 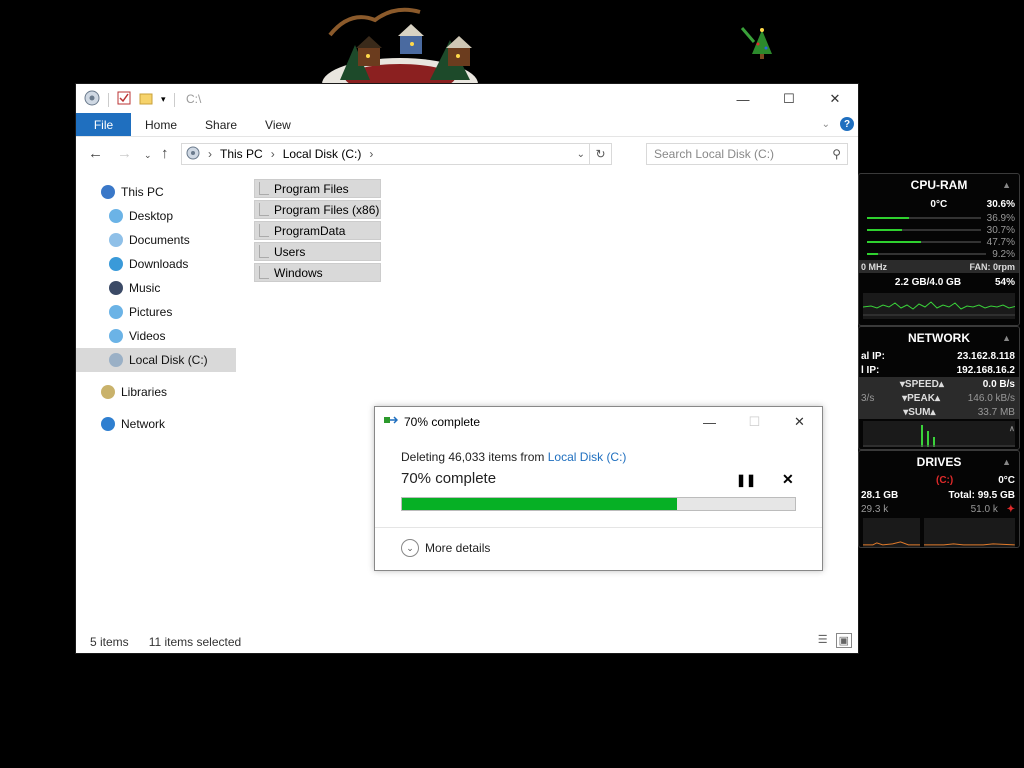 I want to click on nav-item-this-pc: This PC, so click(x=161, y=192).